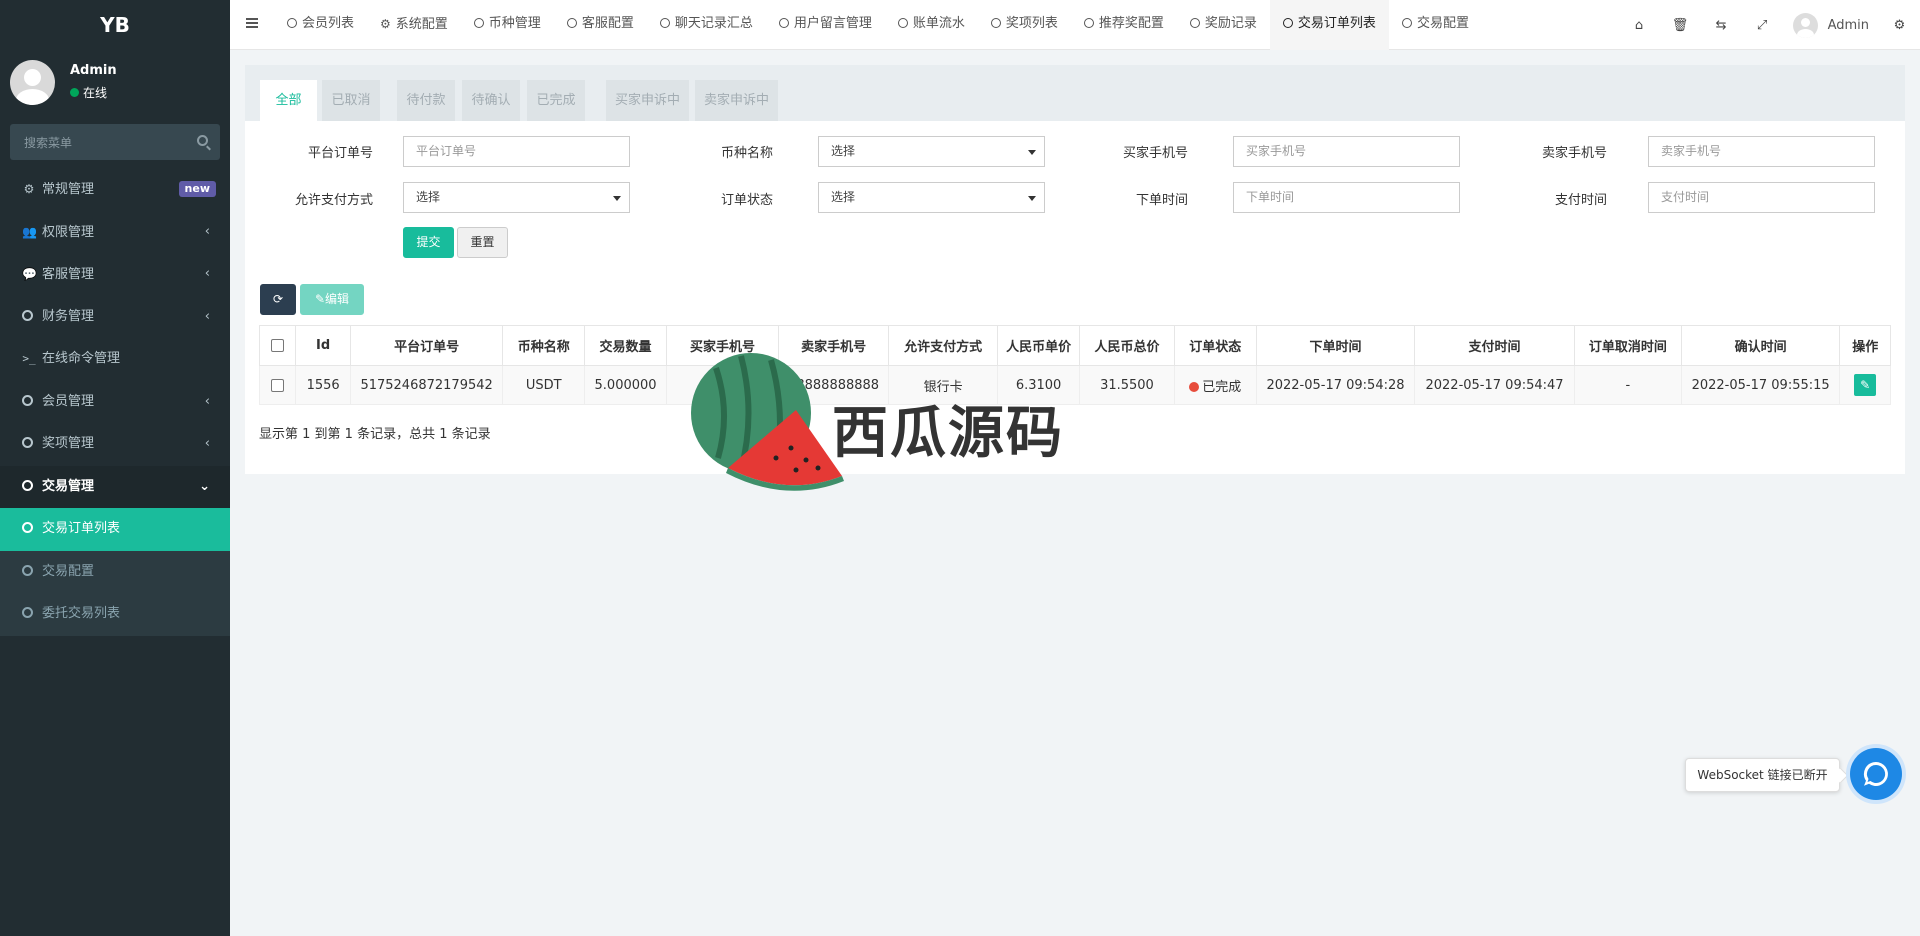  Describe the element at coordinates (746, 200) in the screenshot. I see `order-status-label: 订单状态` at that location.